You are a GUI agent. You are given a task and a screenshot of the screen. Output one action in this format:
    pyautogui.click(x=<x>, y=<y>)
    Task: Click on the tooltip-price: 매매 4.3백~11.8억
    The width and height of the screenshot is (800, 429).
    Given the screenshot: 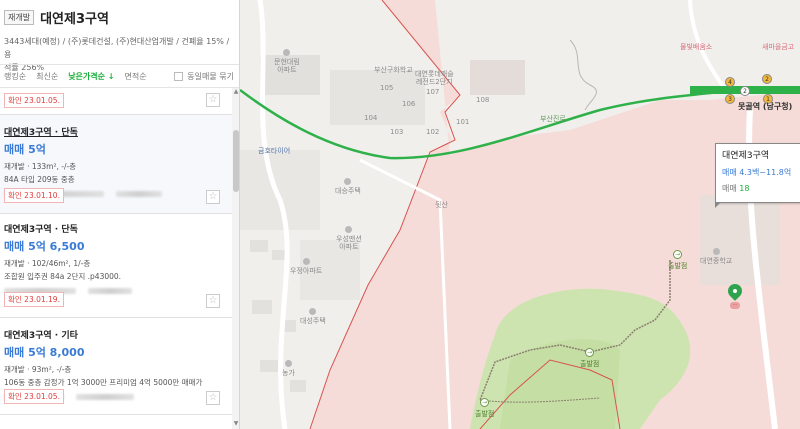 What is the action you would take?
    pyautogui.click(x=757, y=172)
    